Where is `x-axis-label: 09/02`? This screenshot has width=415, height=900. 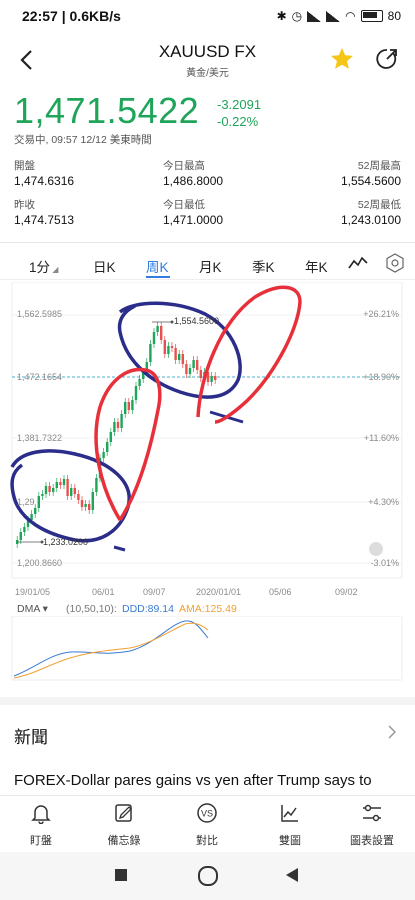
x-axis-label: 09/02 is located at coordinates (346, 592).